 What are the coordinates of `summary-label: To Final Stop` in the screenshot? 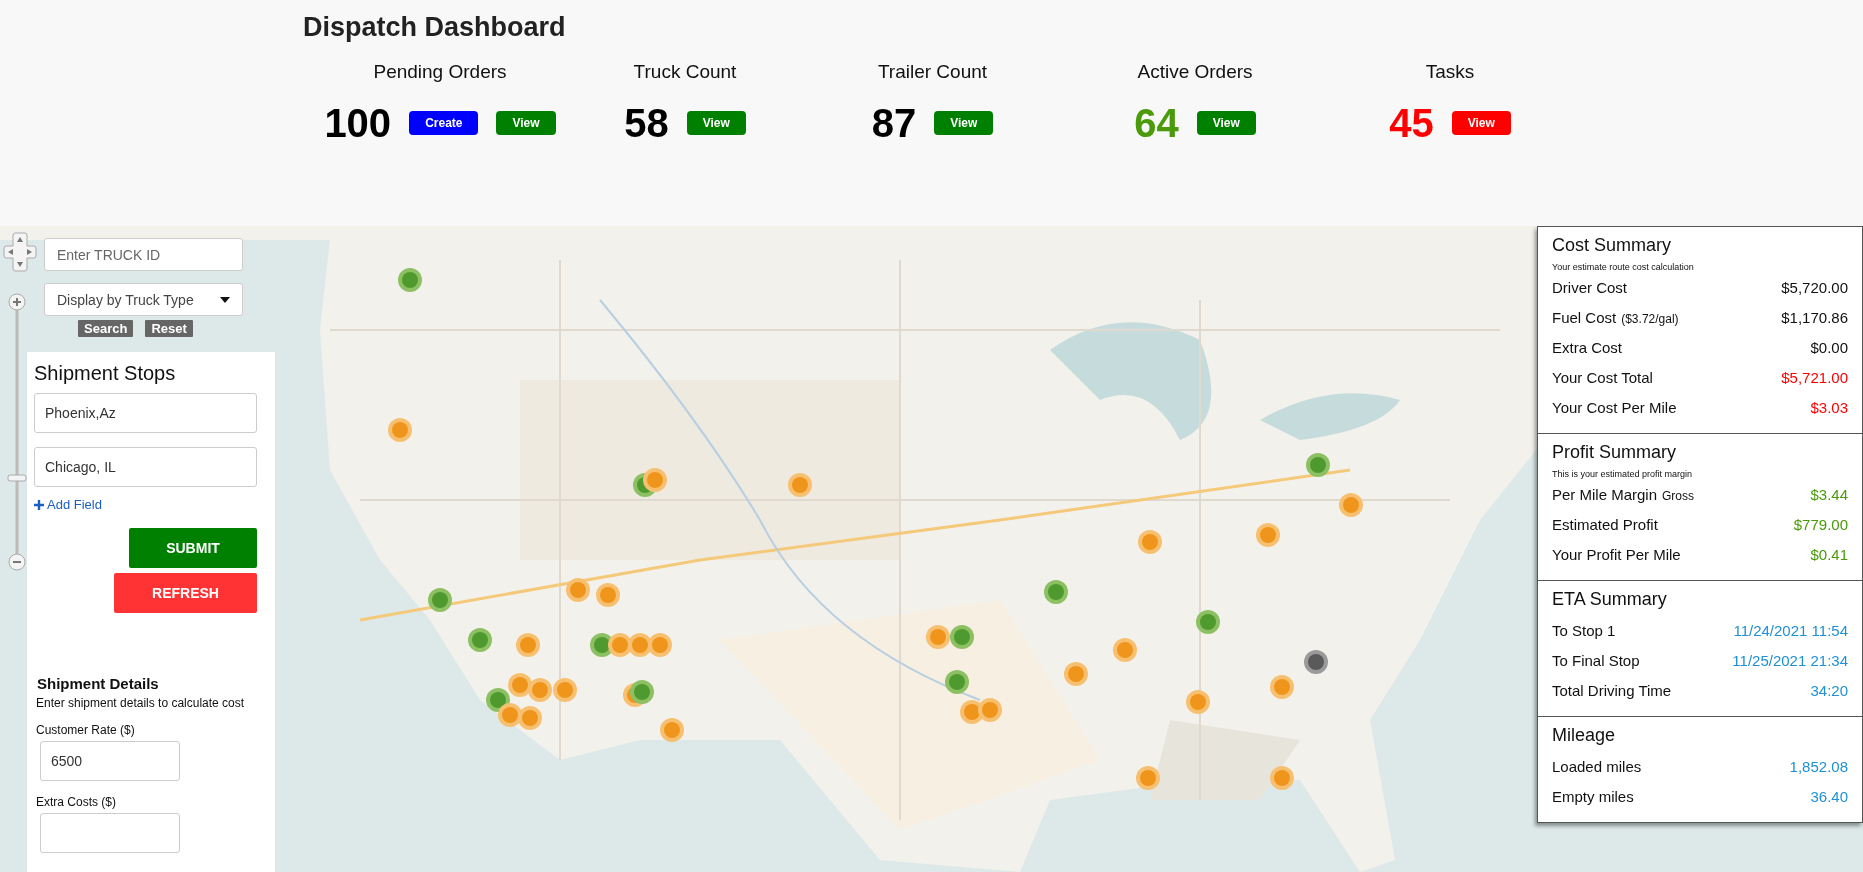 It's located at (1596, 661).